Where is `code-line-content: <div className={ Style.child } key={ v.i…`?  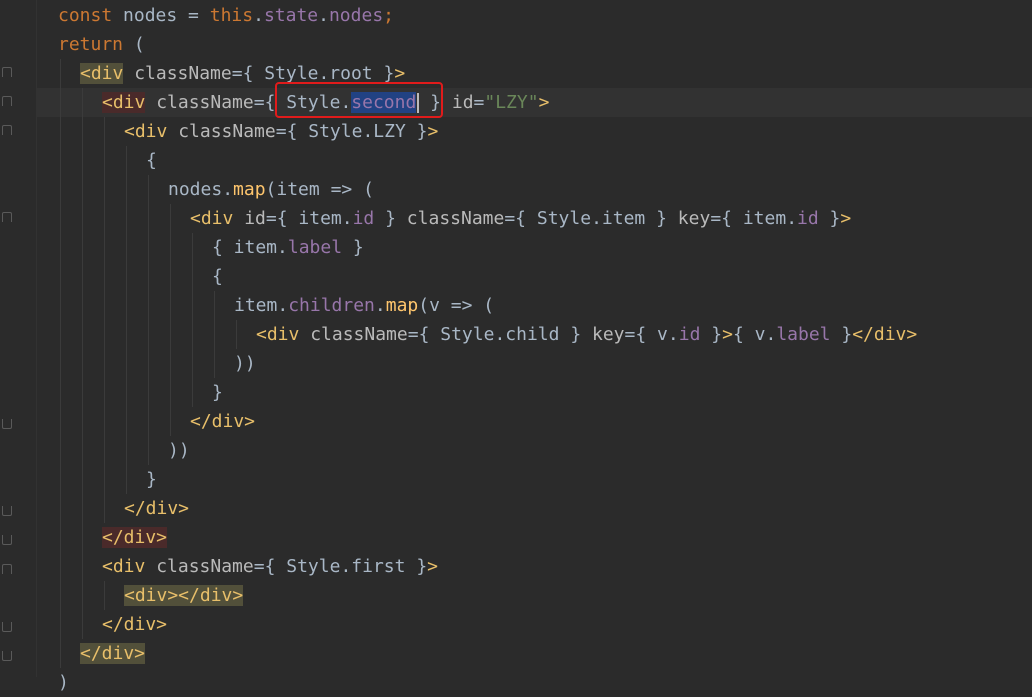 code-line-content: <div className={ Style.child } key={ v.i… is located at coordinates (586, 334).